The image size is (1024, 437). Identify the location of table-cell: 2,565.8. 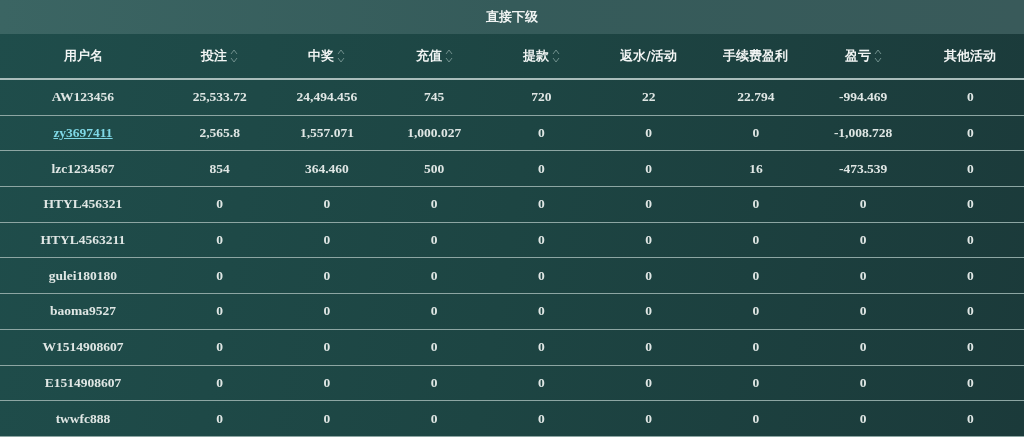
(219, 133).